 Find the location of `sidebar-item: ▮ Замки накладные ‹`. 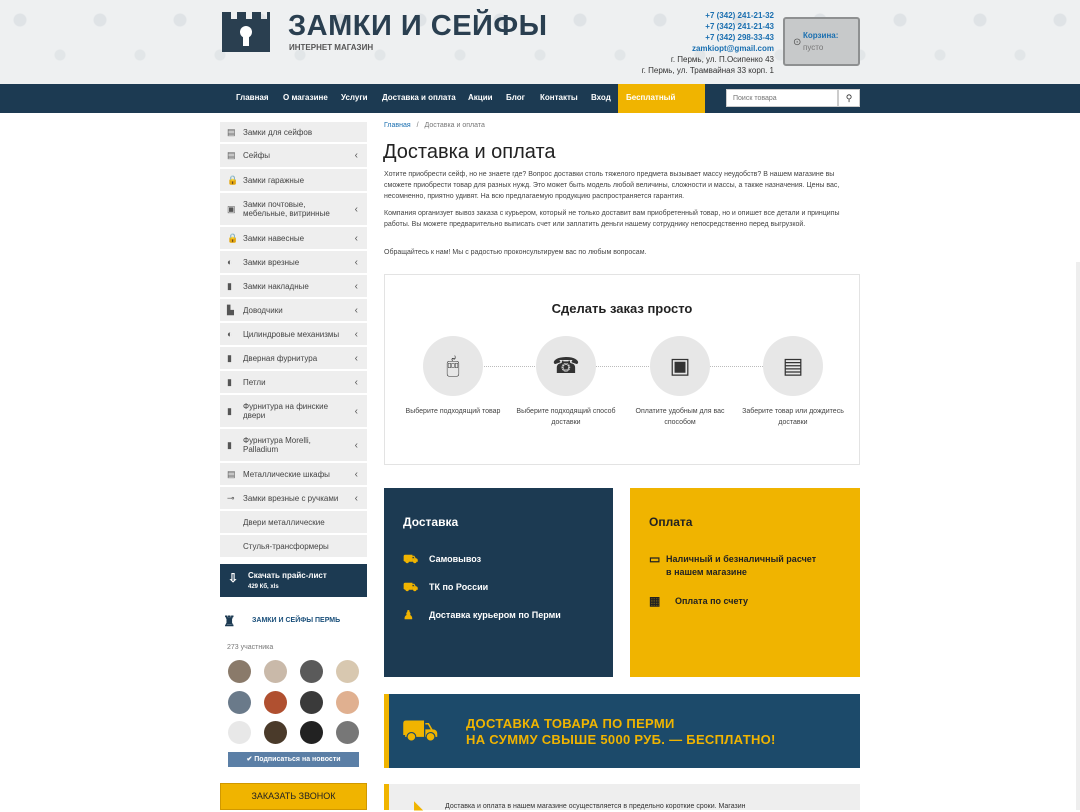

sidebar-item: ▮ Замки накладные ‹ is located at coordinates (293, 287).